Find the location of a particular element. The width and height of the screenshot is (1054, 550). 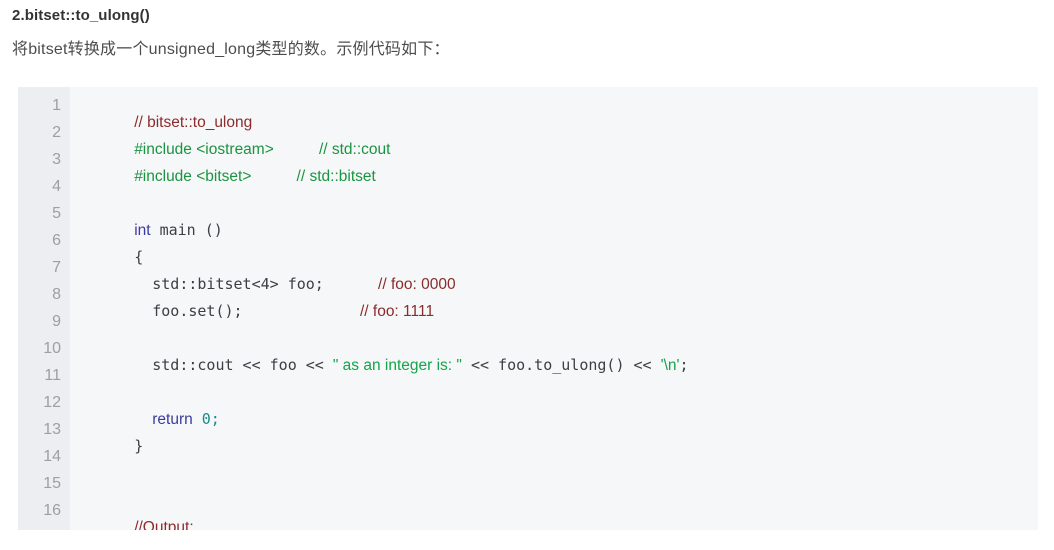

brace-token: } is located at coordinates (139, 446).